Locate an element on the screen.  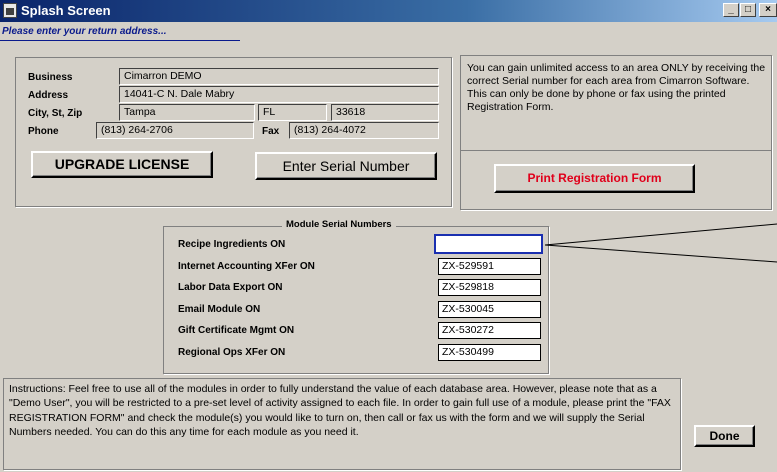
module-serial-input: ZX-529818 is located at coordinates (489, 287).